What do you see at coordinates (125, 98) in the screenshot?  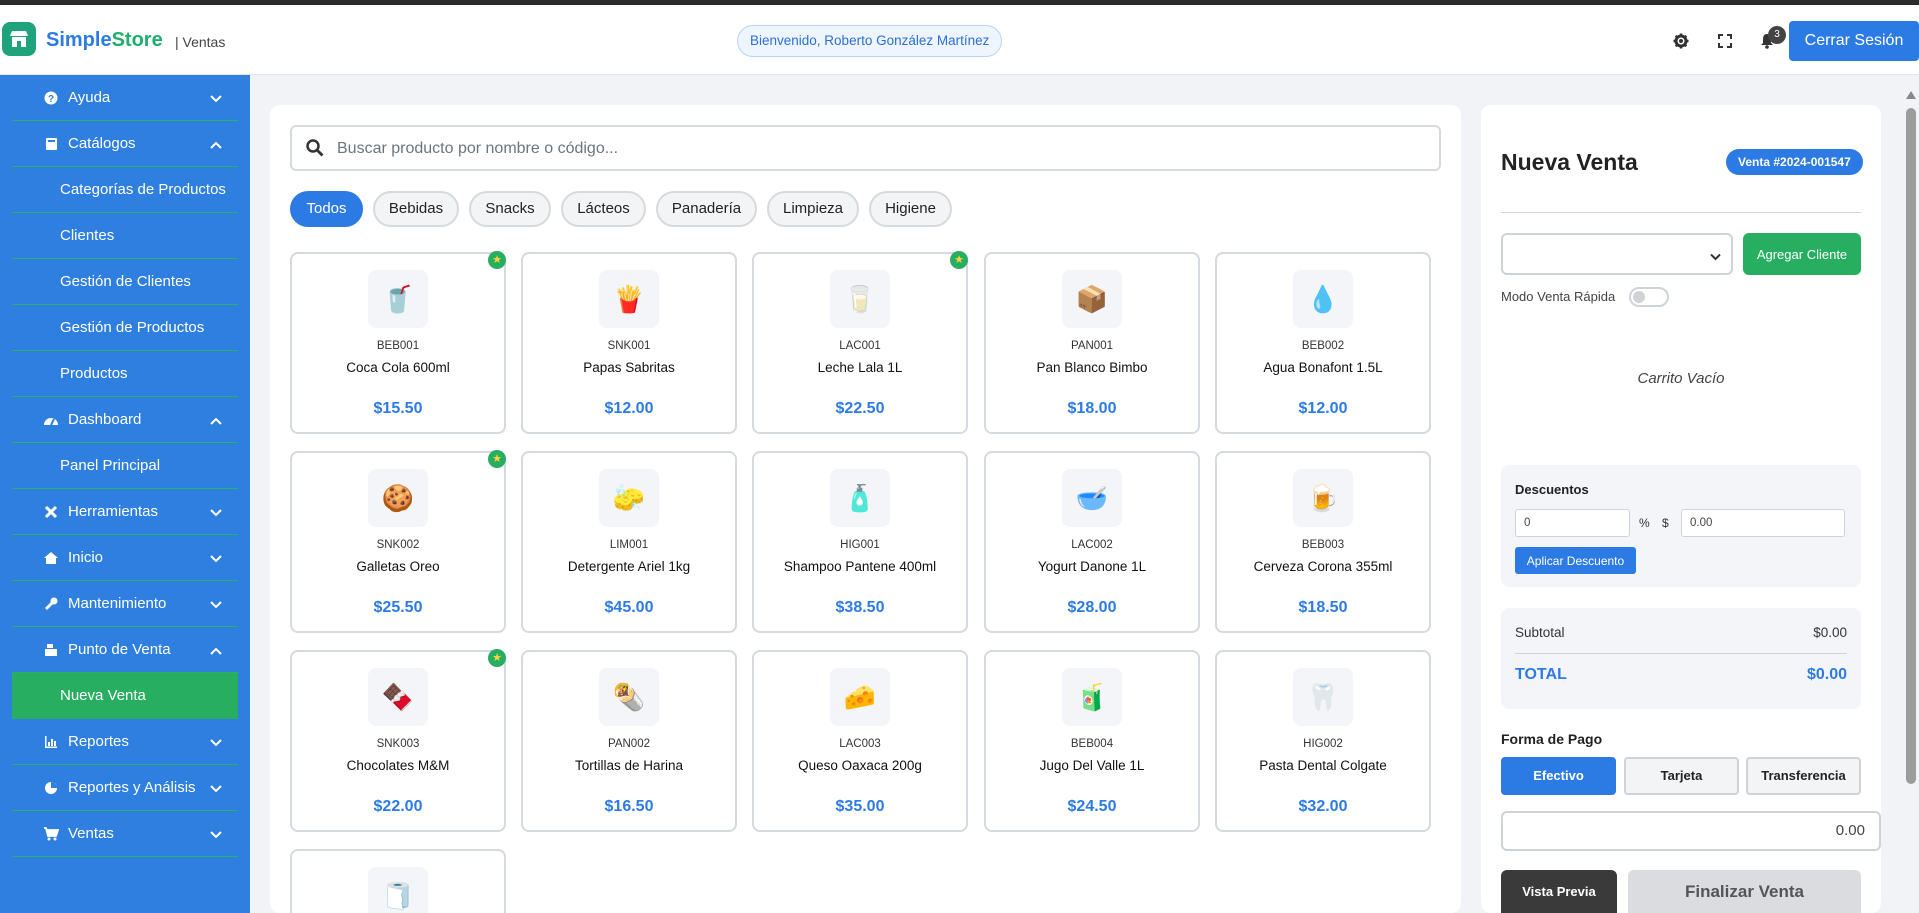 I see `sidebar-item-ayuda: ? Ayuda` at bounding box center [125, 98].